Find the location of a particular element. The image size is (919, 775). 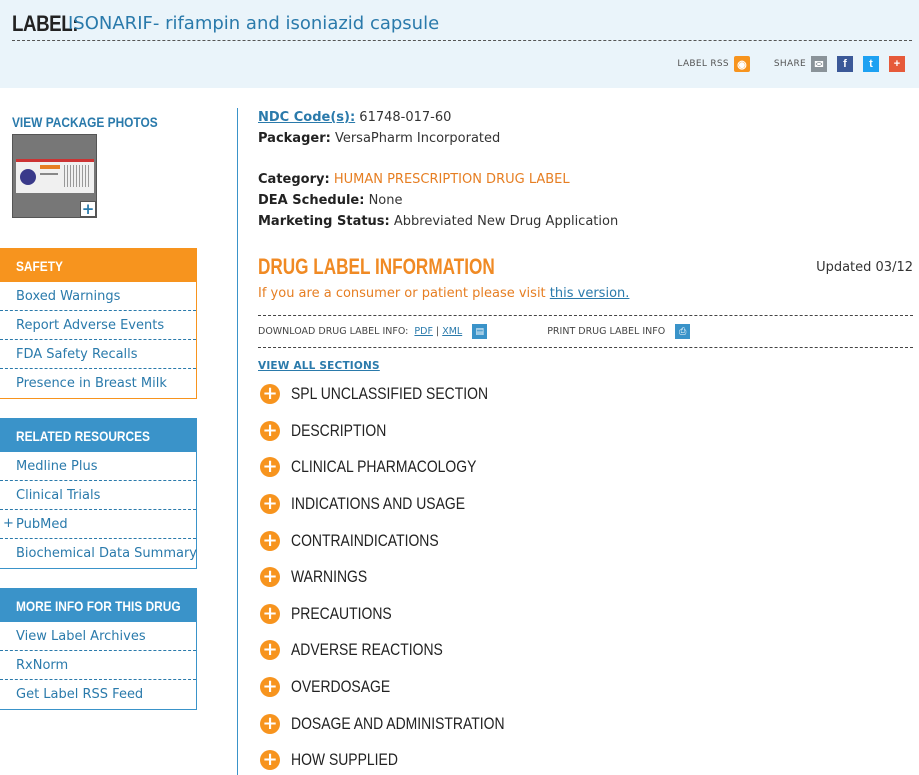

pdf-link: PDF is located at coordinates (423, 331).